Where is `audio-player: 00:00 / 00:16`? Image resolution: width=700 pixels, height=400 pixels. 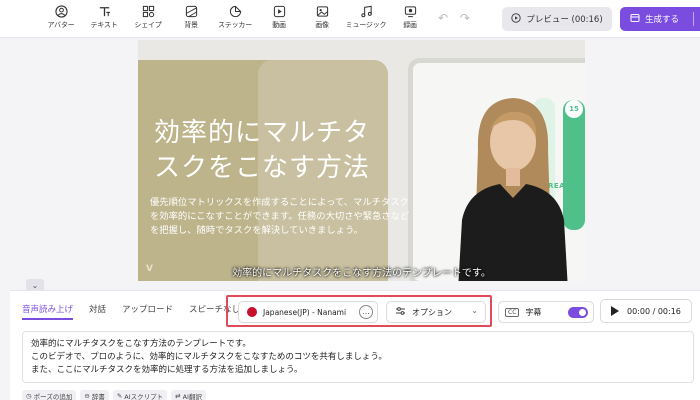
audio-player: 00:00 / 00:16 is located at coordinates (646, 311).